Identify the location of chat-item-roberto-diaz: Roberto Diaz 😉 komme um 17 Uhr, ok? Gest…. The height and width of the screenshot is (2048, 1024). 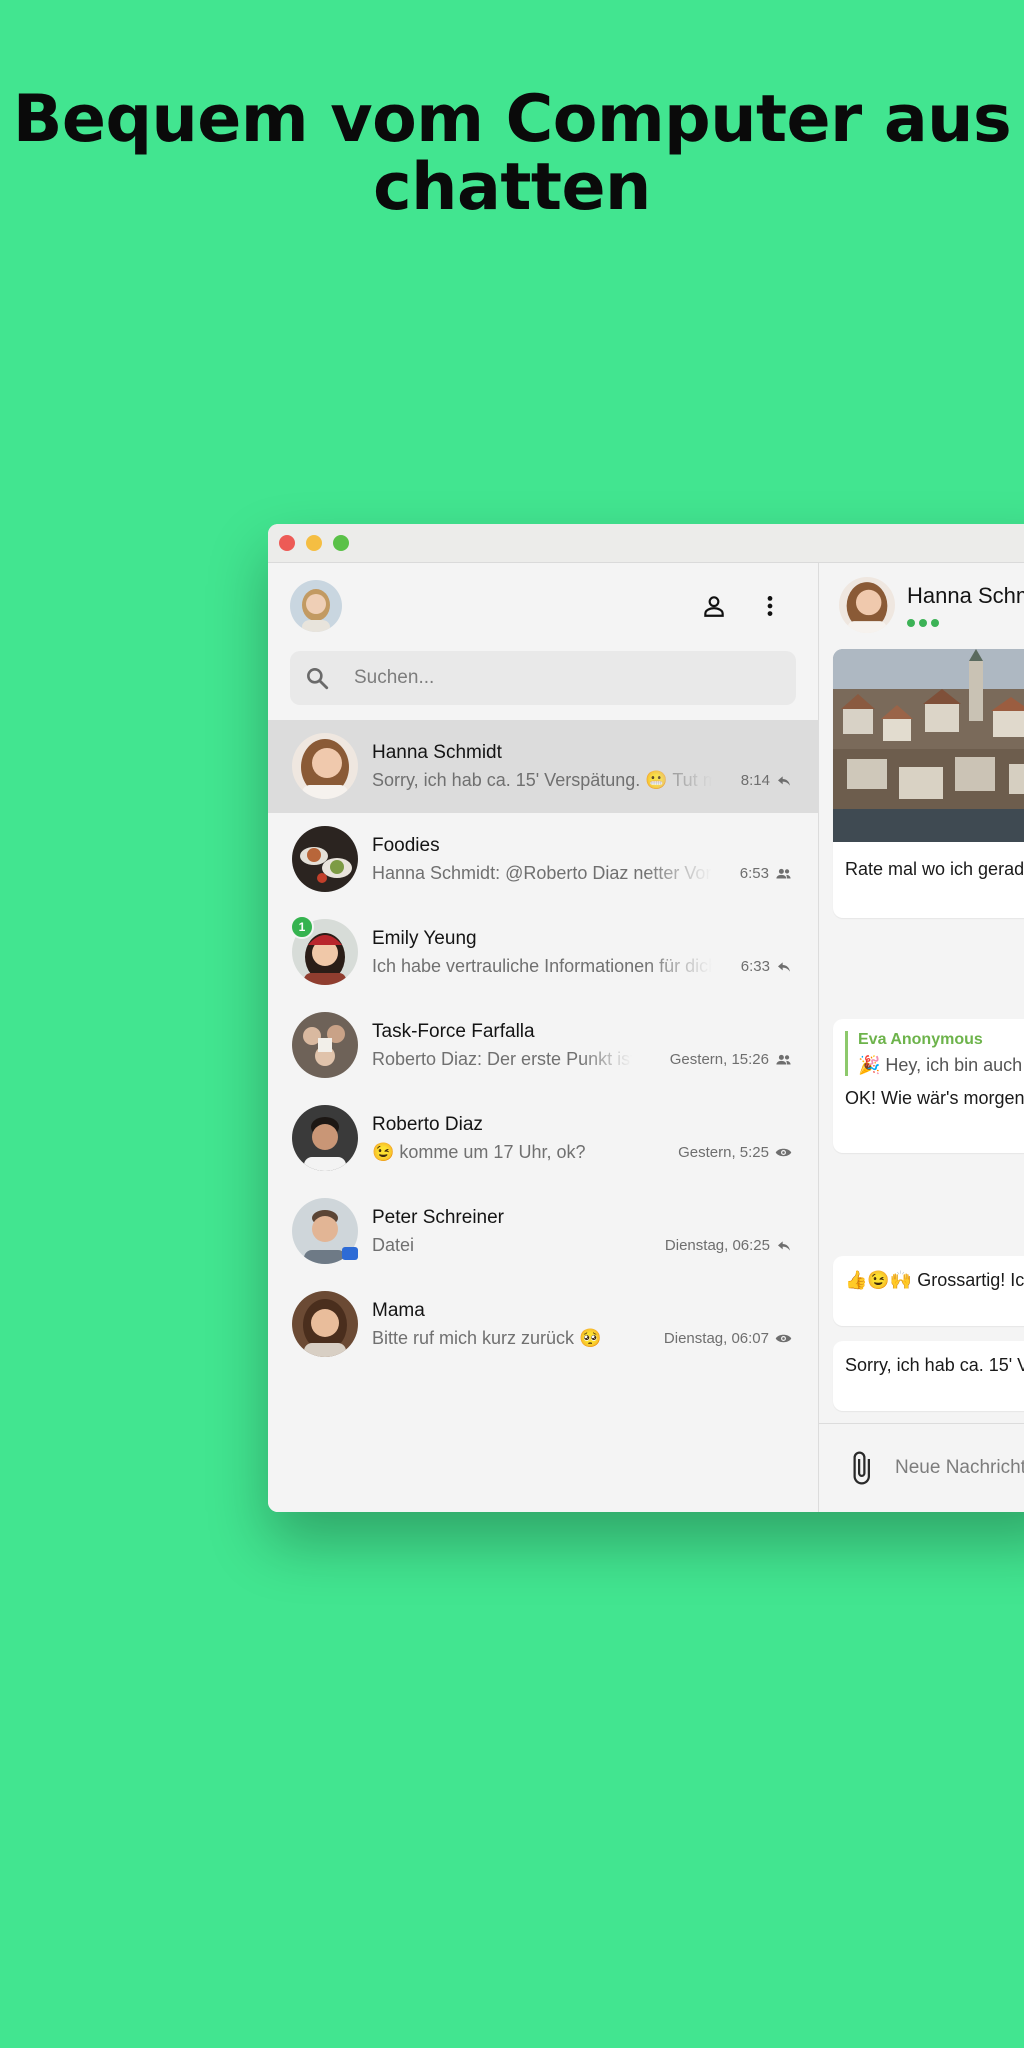
(543, 1138).